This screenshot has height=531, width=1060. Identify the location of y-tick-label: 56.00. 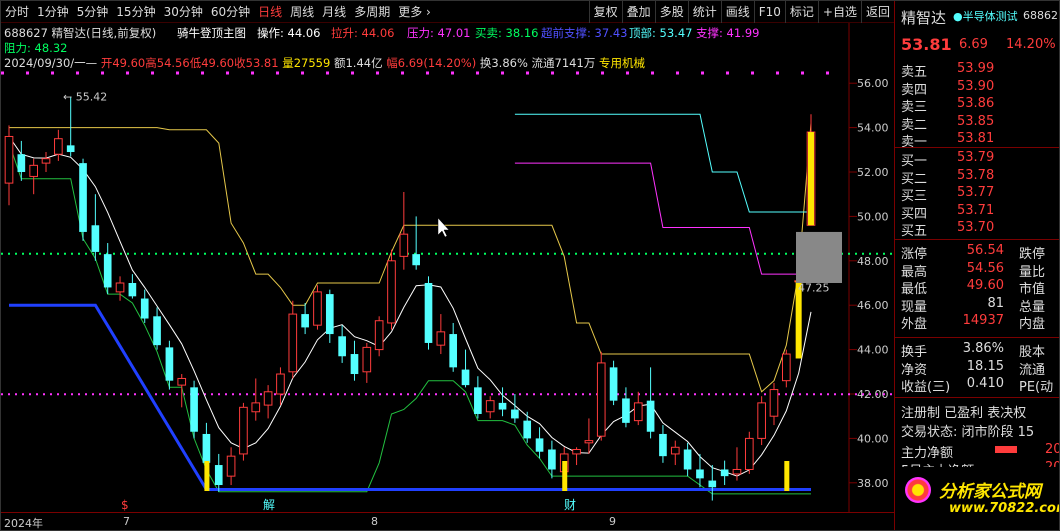
(873, 83).